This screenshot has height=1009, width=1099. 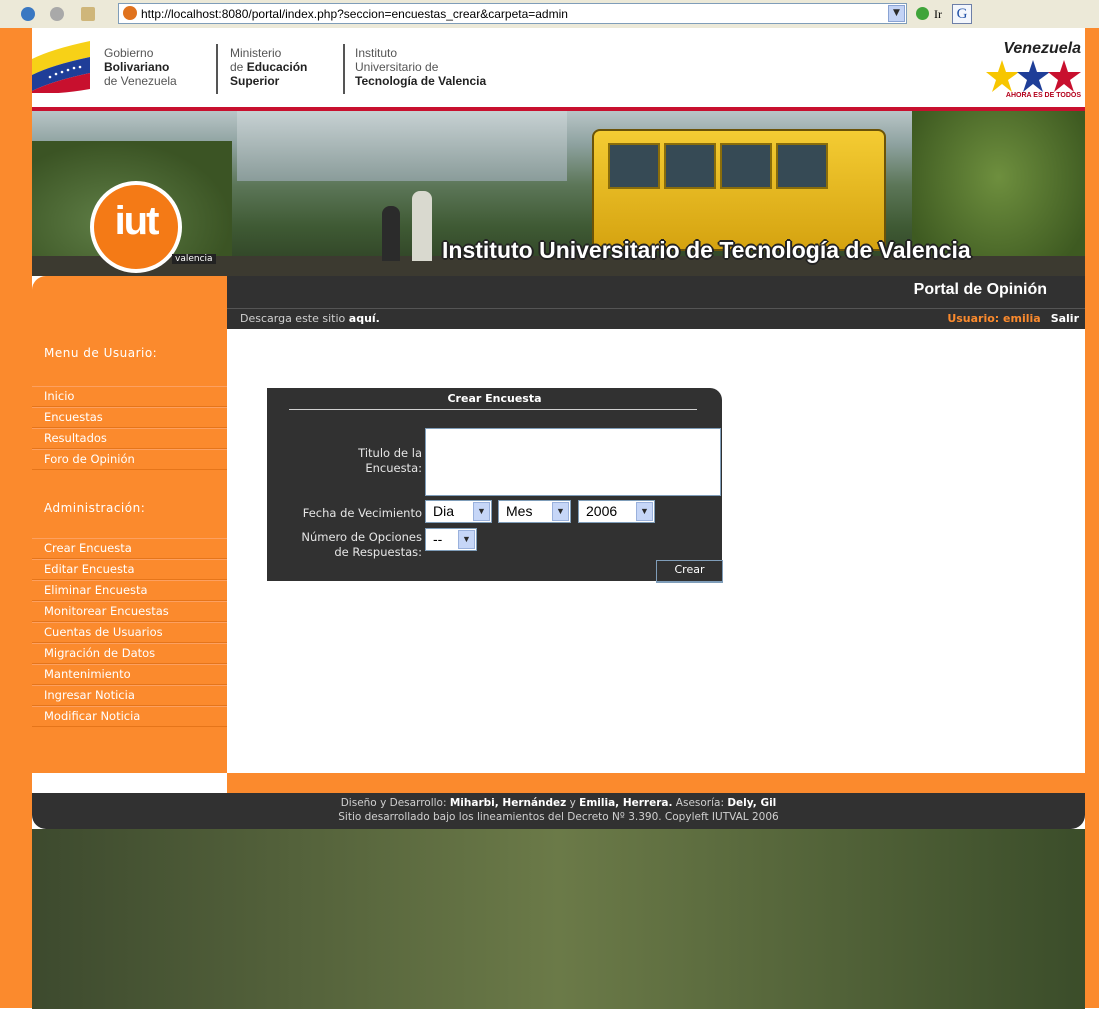 What do you see at coordinates (602, 511) in the screenshot?
I see `year-select-value: 2006` at bounding box center [602, 511].